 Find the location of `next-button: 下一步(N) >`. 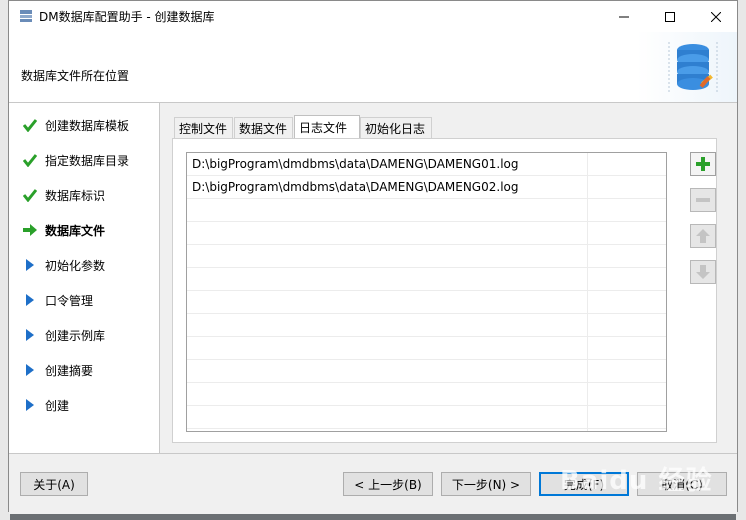

next-button: 下一步(N) > is located at coordinates (486, 484).